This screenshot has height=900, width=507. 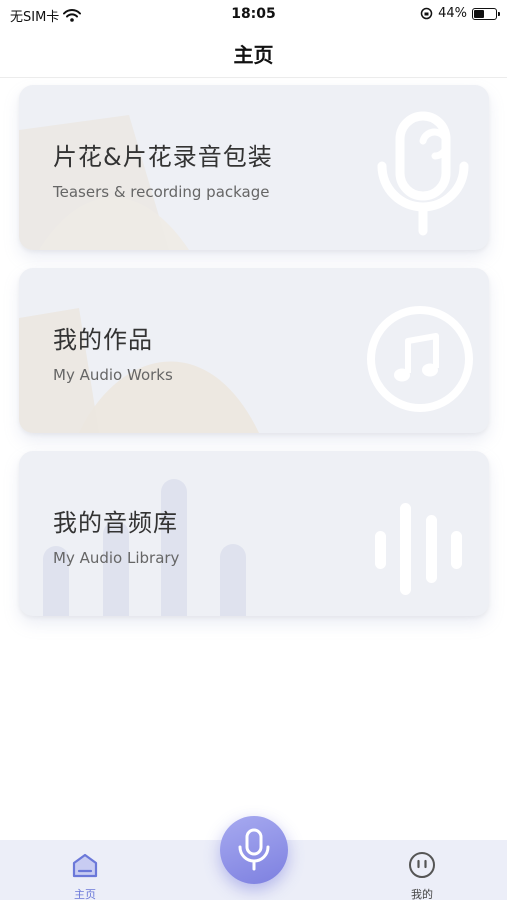 I want to click on status-bar: 无SIM卡 18:05 44%, so click(x=253, y=15).